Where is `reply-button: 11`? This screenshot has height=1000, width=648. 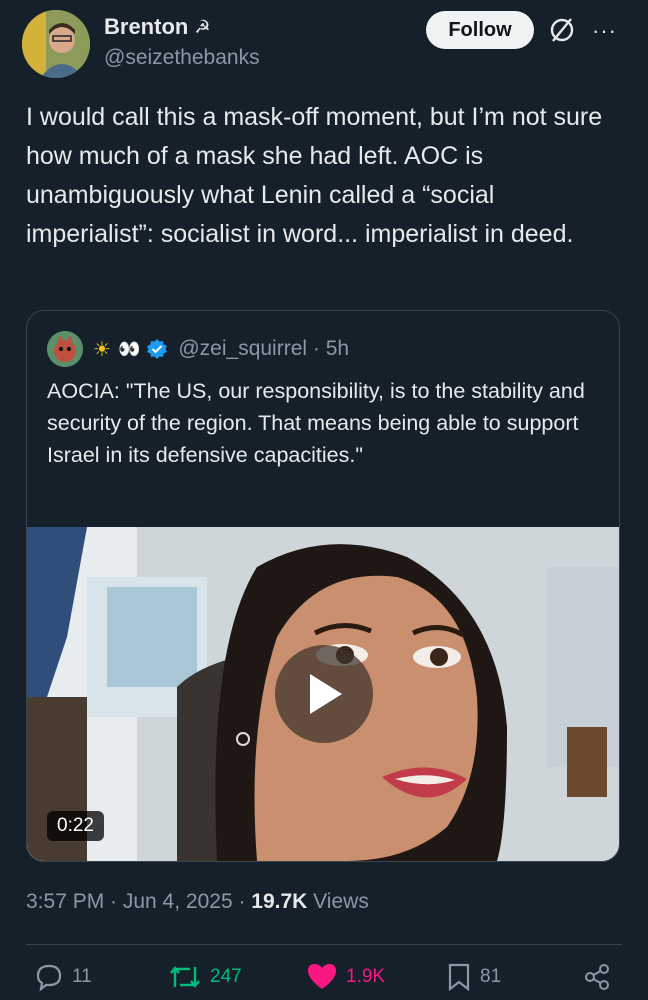
reply-button: 11 is located at coordinates (63, 977).